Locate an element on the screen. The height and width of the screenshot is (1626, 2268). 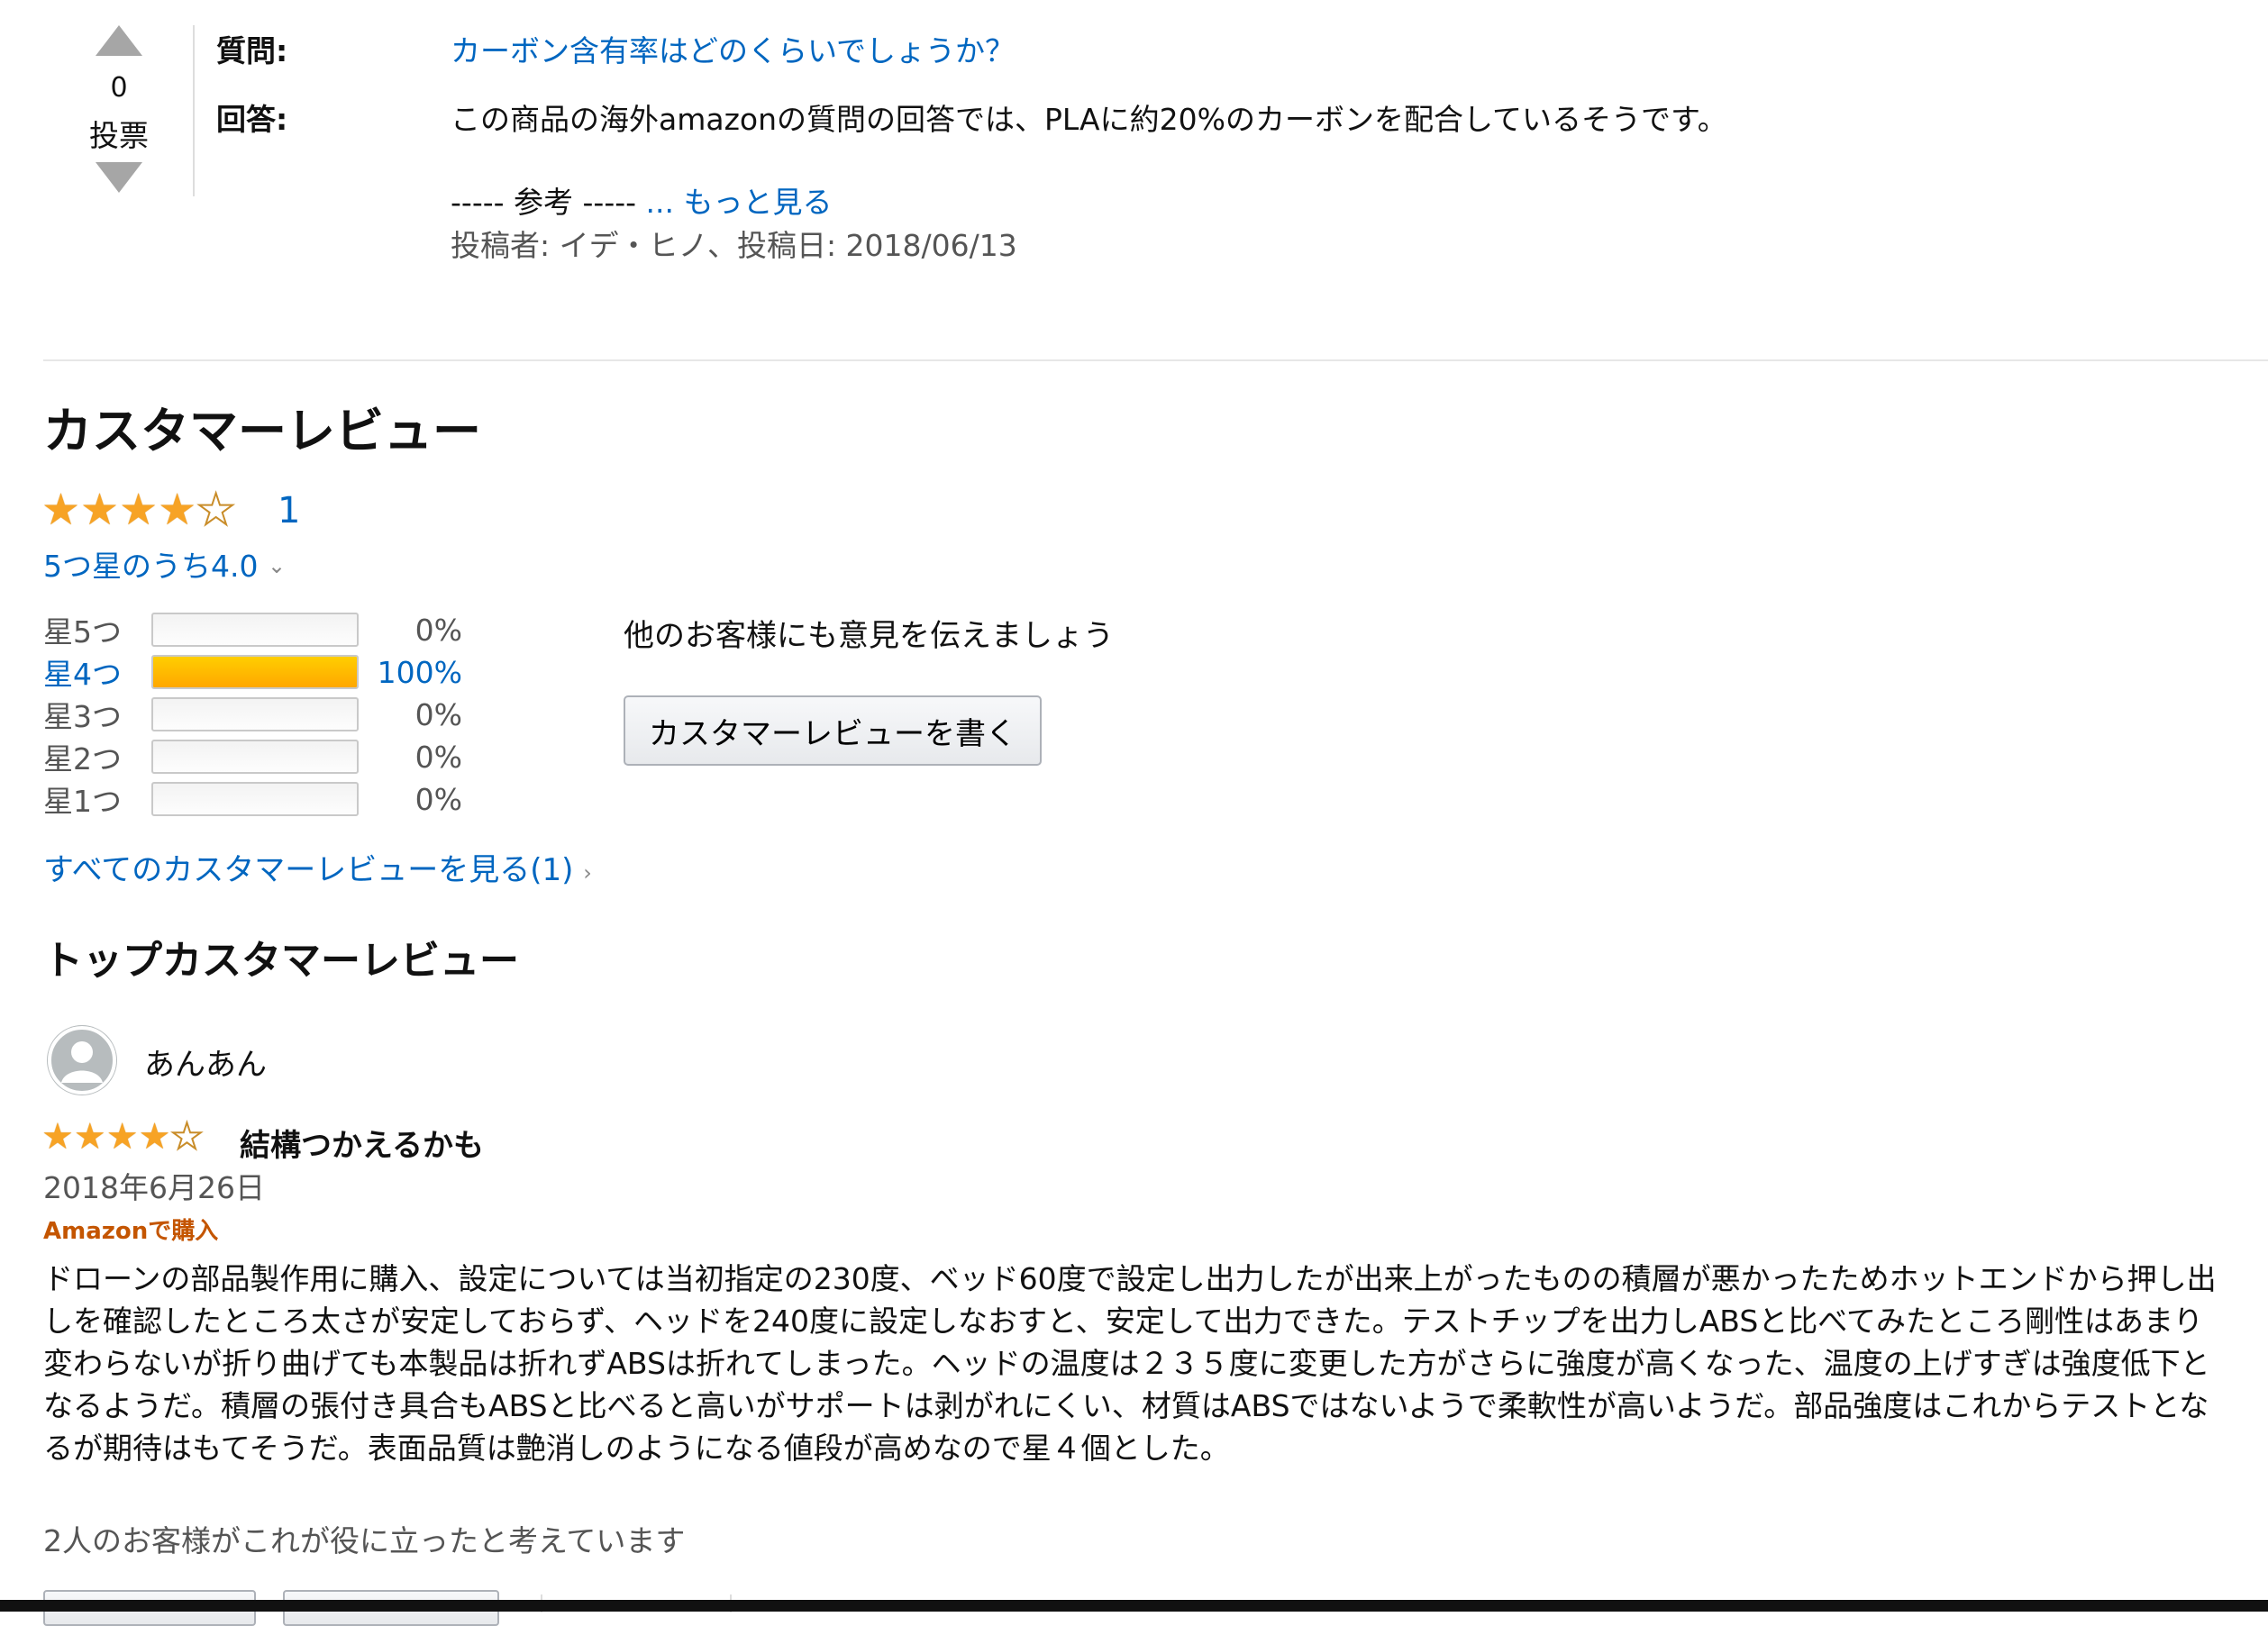
review-author: あんあん is located at coordinates (205, 1062).